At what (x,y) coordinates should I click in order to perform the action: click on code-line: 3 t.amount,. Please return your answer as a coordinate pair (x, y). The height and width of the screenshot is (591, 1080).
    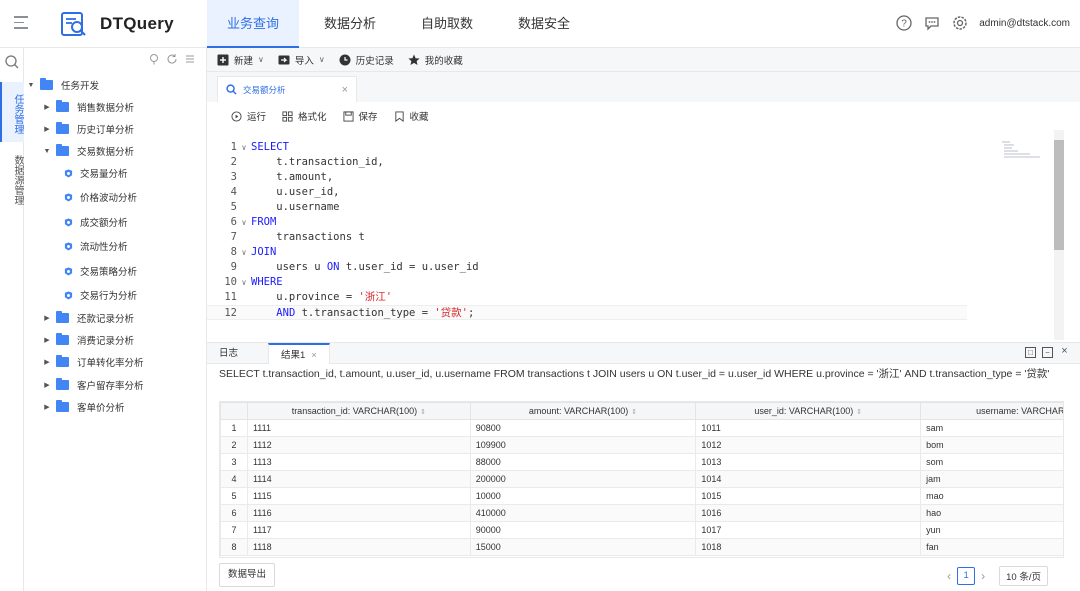
    Looking at the image, I should click on (587, 177).